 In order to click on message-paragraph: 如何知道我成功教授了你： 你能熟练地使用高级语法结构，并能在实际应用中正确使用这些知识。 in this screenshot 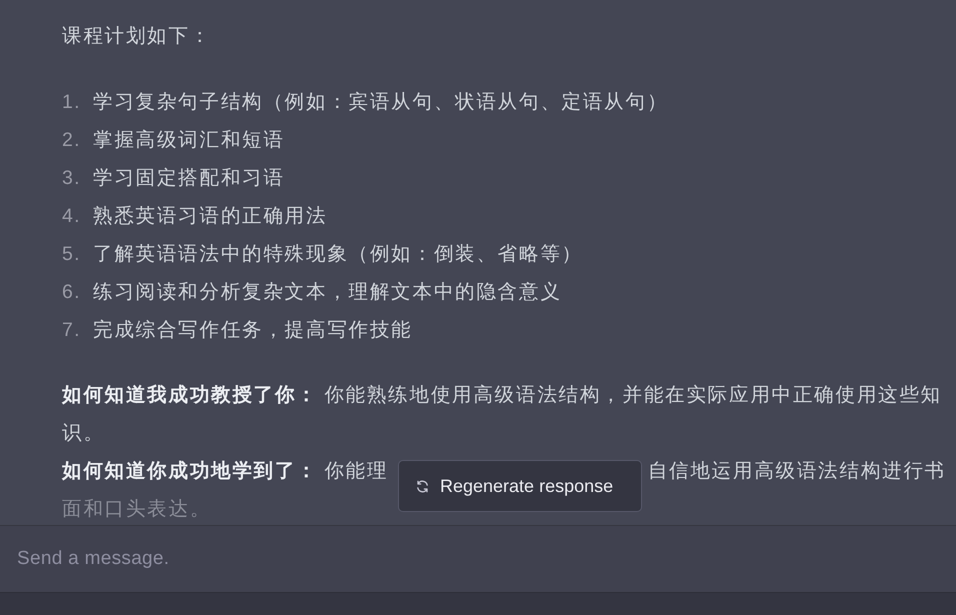, I will do `click(503, 414)`.